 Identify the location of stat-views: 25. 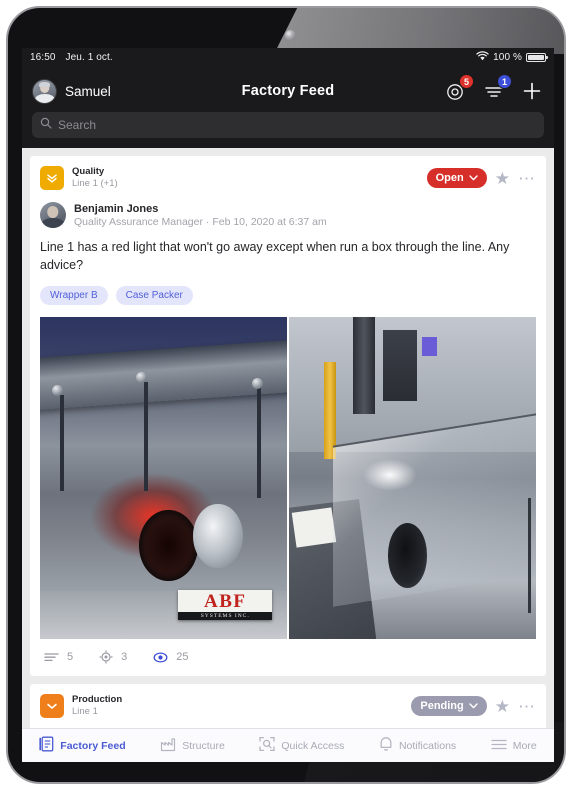
(171, 657).